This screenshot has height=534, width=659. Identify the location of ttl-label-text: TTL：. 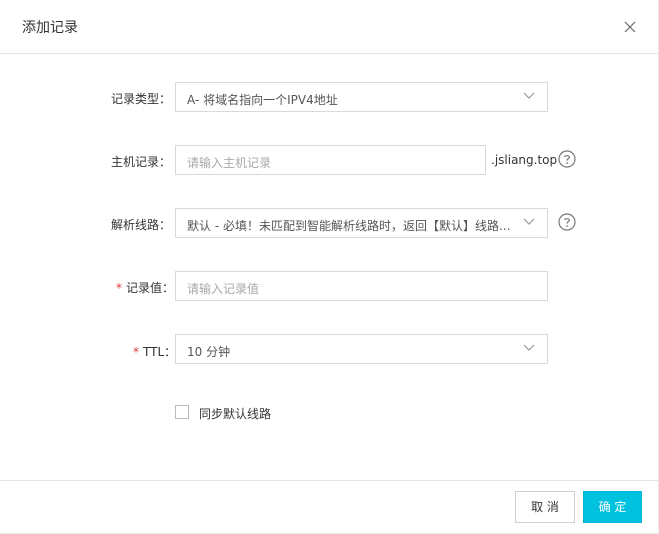
(160, 352).